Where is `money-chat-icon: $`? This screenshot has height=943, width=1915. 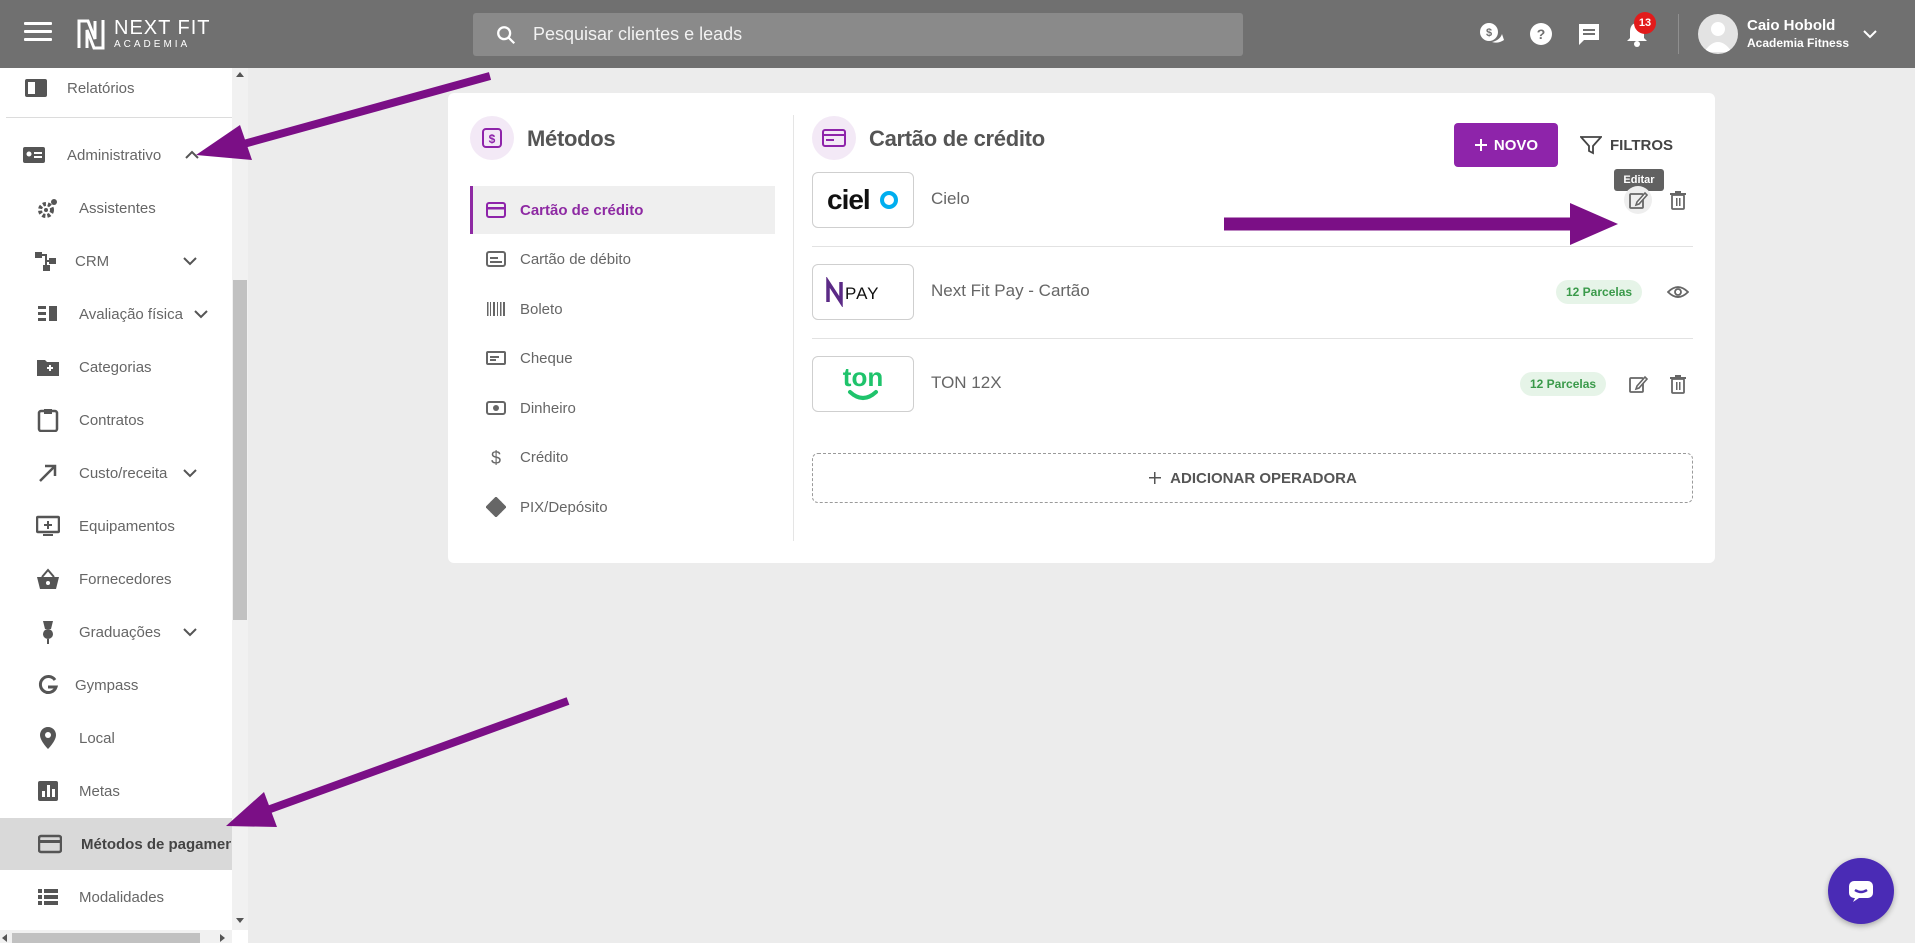 money-chat-icon: $ is located at coordinates (1492, 34).